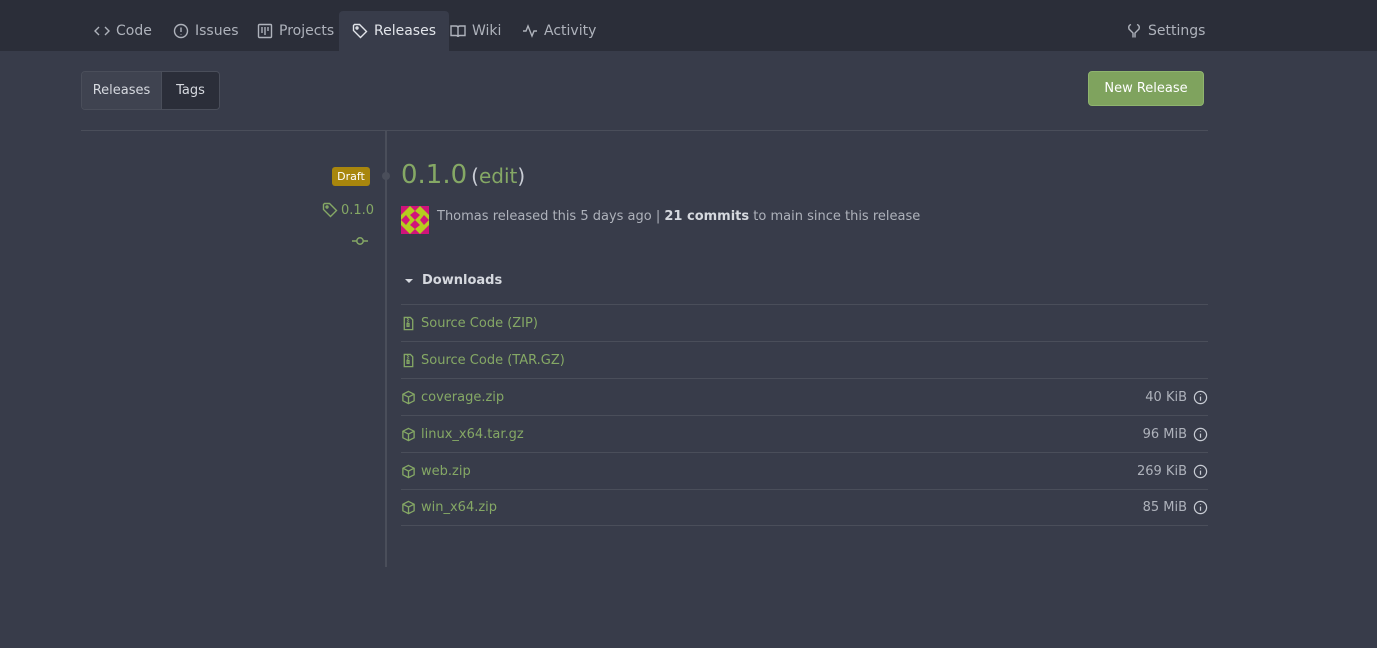  I want to click on book-icon, so click(458, 31).